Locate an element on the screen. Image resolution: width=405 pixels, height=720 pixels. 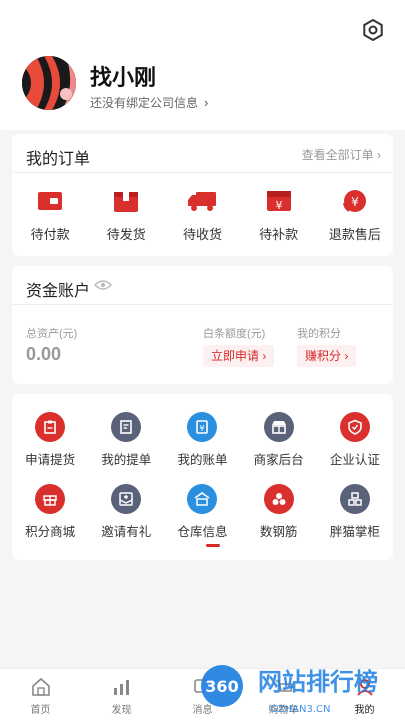
service-enterprise-verification: 企业认证 is located at coordinates (355, 440).